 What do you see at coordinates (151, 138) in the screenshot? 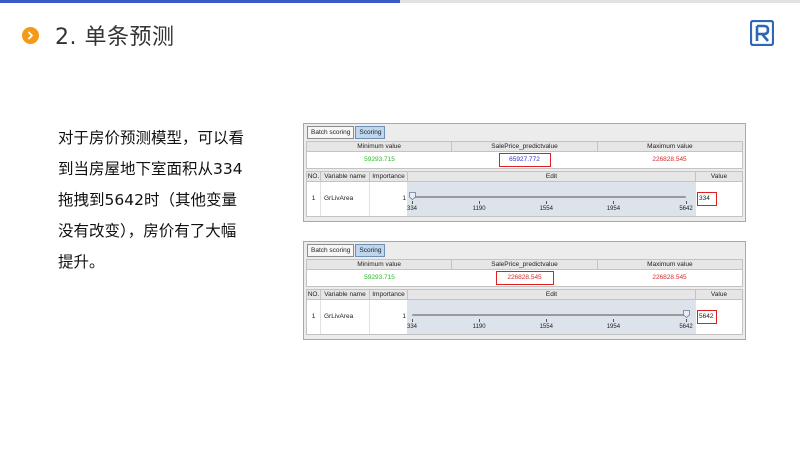
I see `description-line: 对于房价预测模型，可以看` at bounding box center [151, 138].